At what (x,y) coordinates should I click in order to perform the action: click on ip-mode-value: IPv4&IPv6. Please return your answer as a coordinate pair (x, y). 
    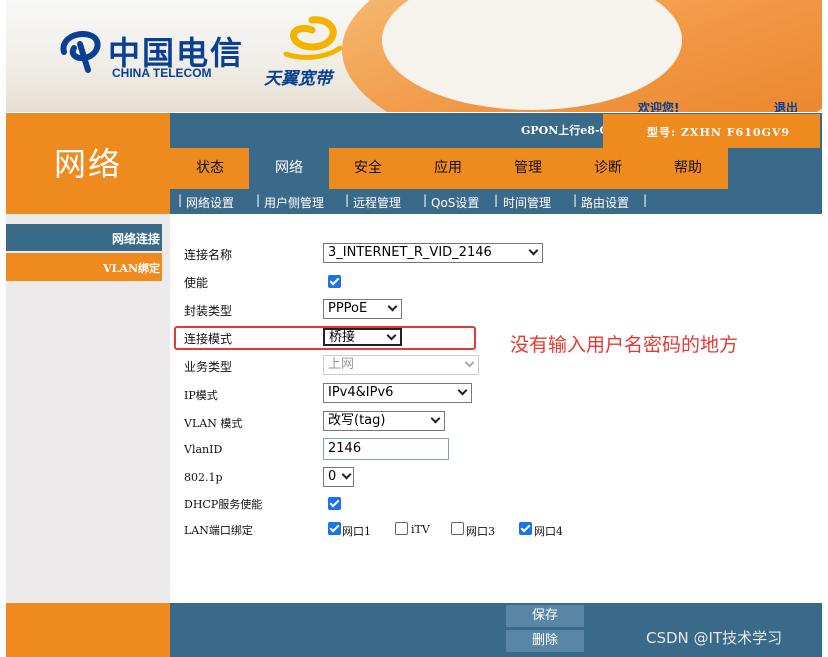
    Looking at the image, I should click on (361, 392).